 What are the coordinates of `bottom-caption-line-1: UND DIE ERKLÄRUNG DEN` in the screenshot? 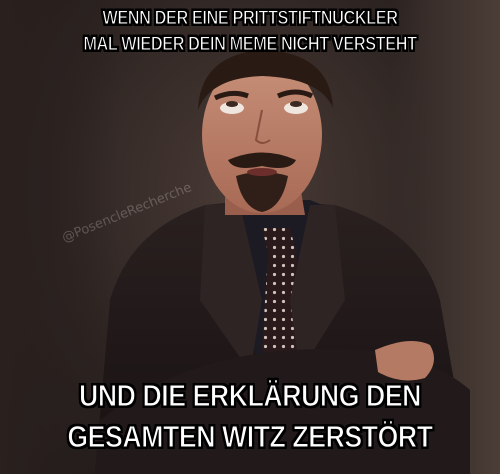 It's located at (250, 396).